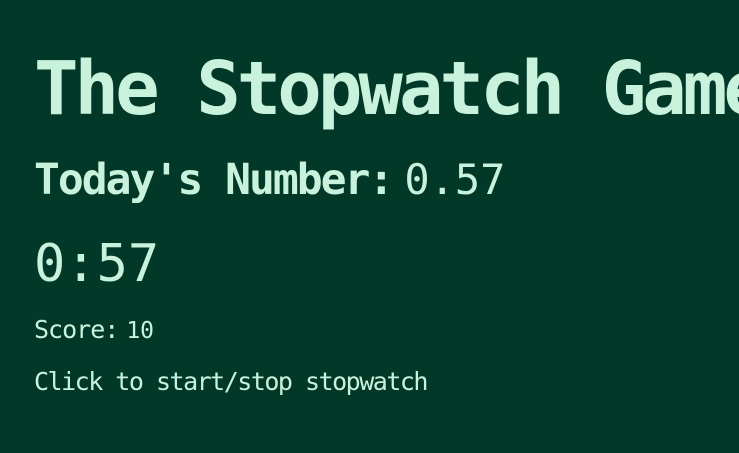  I want to click on todays-number: Today's Number: 0.57, so click(269, 185).